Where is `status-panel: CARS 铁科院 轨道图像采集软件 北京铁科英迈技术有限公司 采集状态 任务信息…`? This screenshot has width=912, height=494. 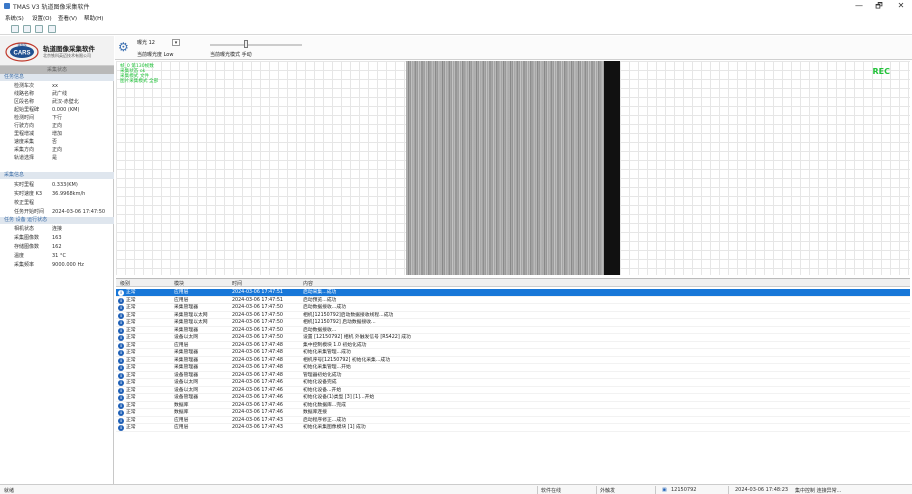
status-panel: CARS 铁科院 轨道图像采集软件 北京铁科英迈技术有限公司 采集状态 任务信息… is located at coordinates (57, 260).